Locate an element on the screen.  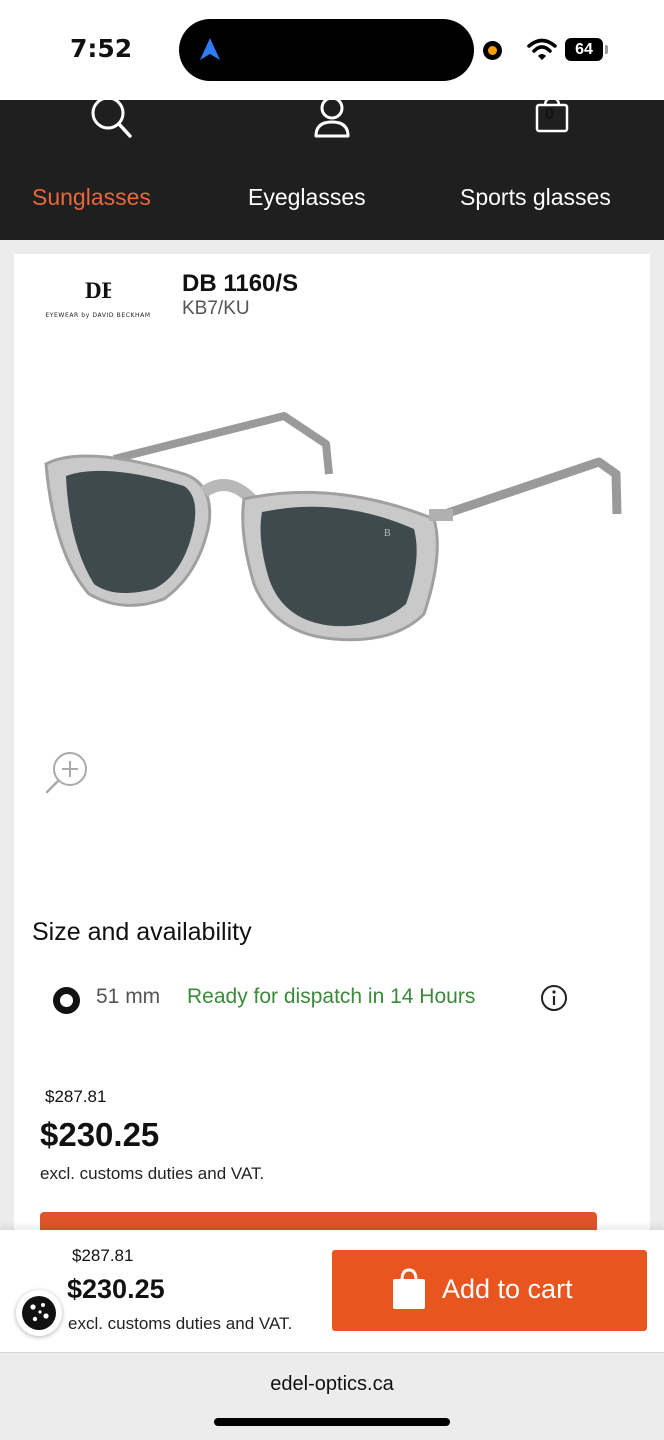
browser-url-bar: edel-optics.ca is located at coordinates (332, 1396).